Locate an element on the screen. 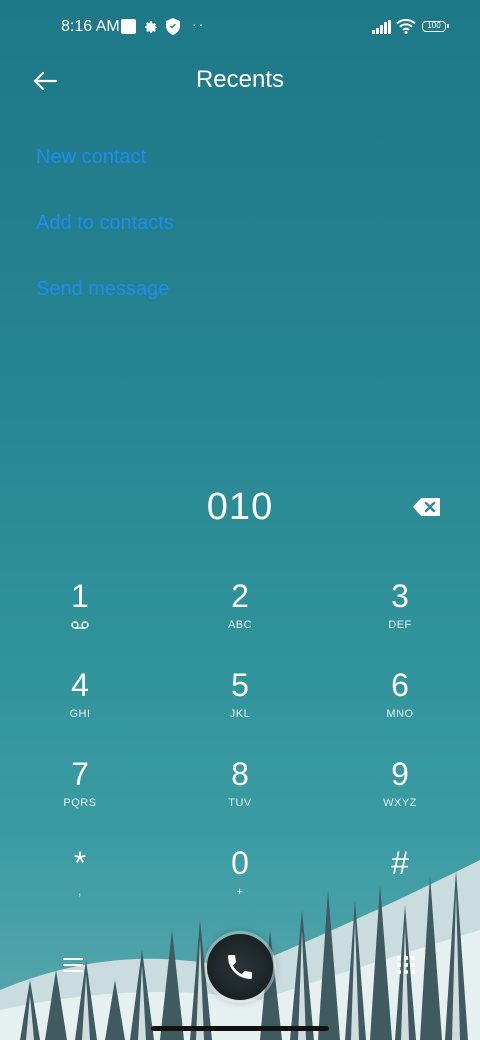 Image resolution: width=480 pixels, height=1040 pixels. wifi-icon is located at coordinates (406, 26).